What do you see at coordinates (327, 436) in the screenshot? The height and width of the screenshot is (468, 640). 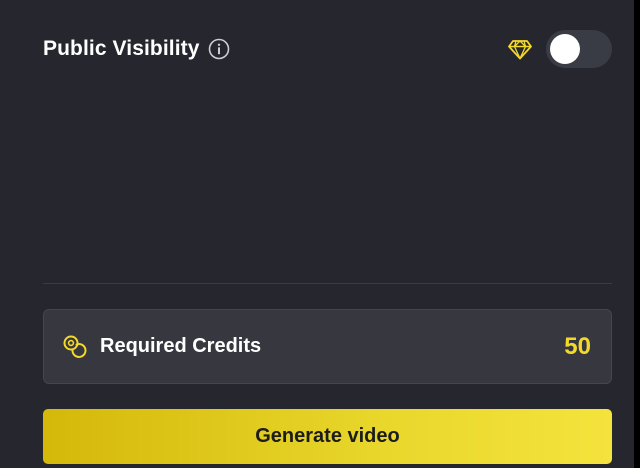 I see `generate-video-button: Generate video` at bounding box center [327, 436].